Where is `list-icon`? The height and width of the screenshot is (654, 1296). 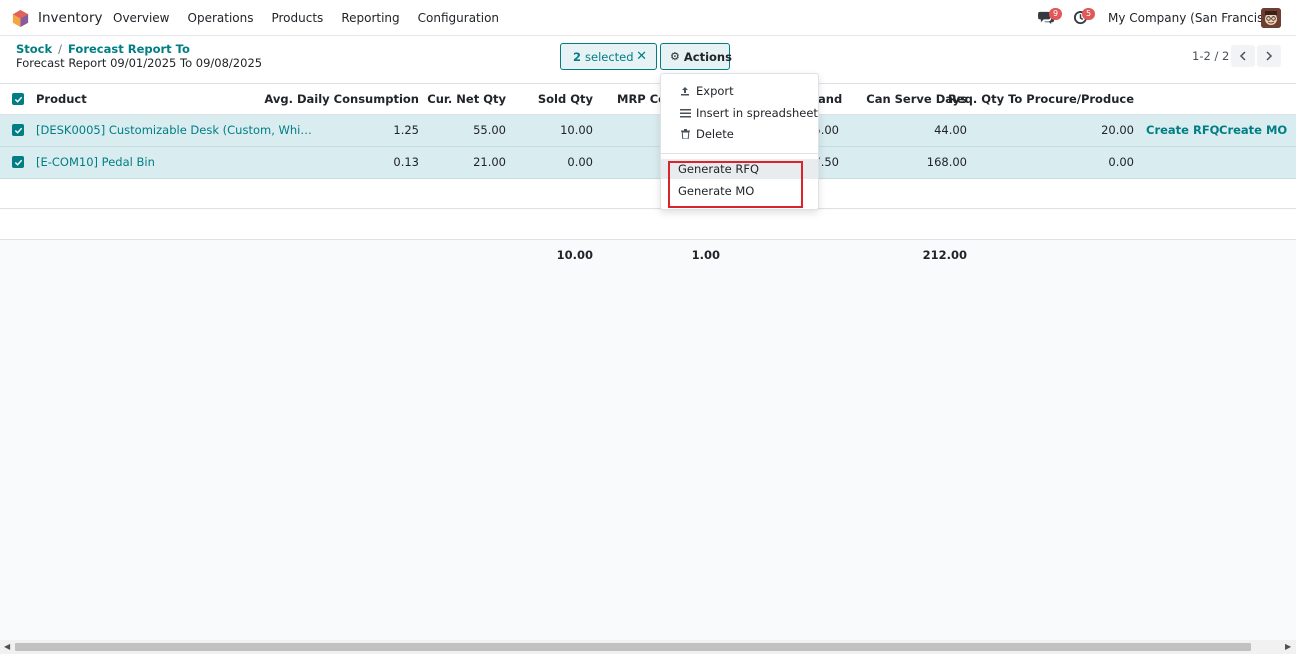 list-icon is located at coordinates (685, 113).